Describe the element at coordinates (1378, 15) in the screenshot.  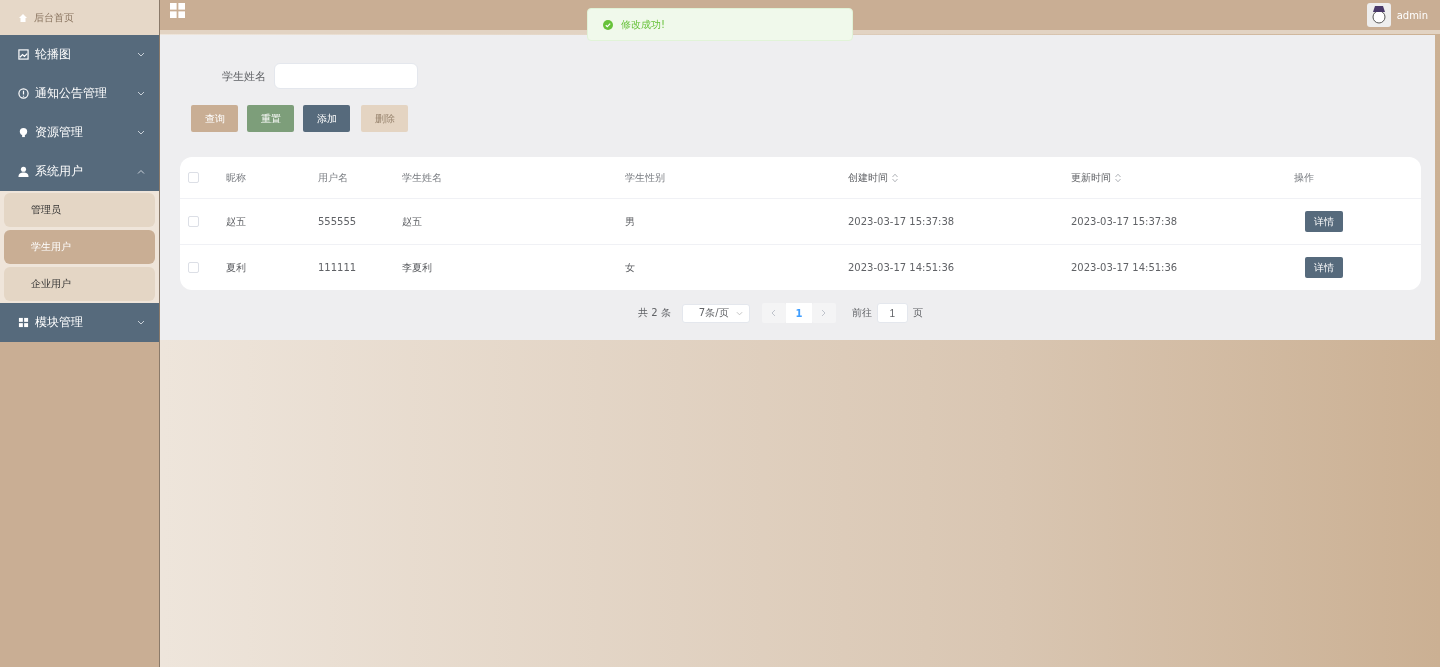
I see `avatar-icon` at that location.